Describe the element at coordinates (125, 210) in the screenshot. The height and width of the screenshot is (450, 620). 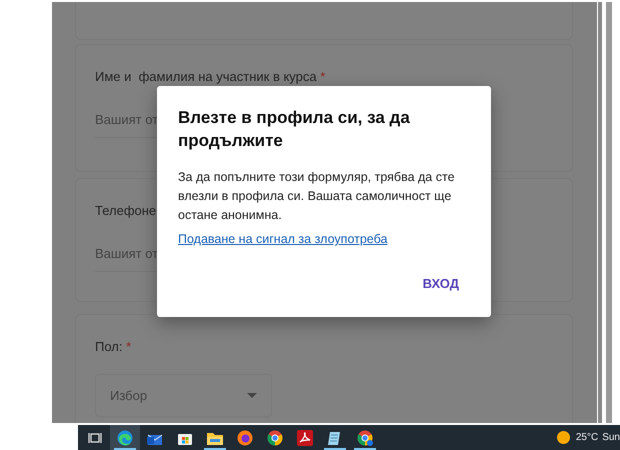
I see `question-label: Телефоне` at that location.